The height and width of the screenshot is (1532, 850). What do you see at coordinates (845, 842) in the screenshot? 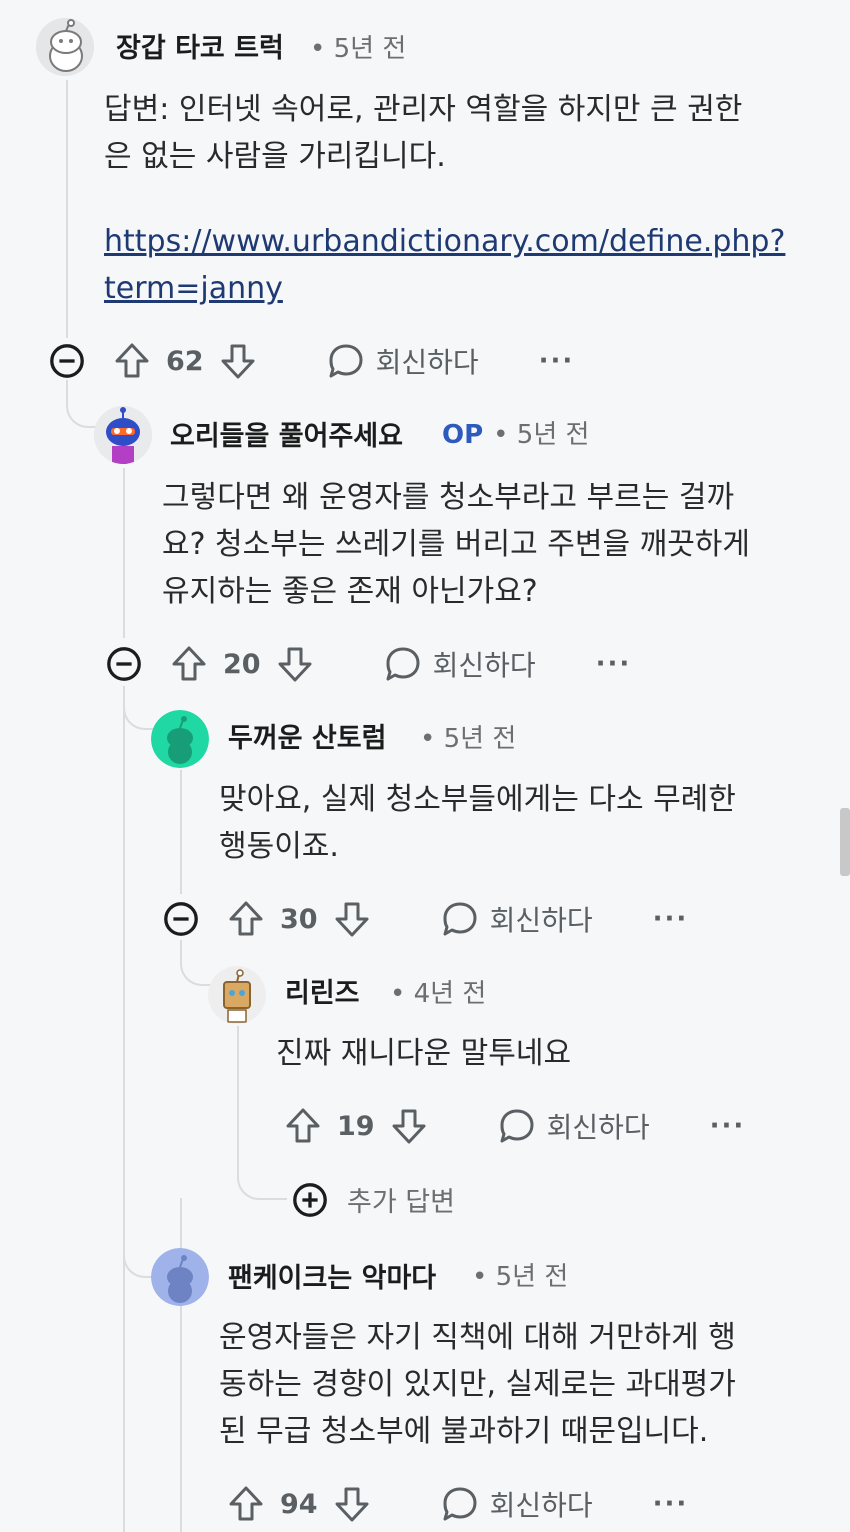
I see `scrollbar-thumb` at bounding box center [845, 842].